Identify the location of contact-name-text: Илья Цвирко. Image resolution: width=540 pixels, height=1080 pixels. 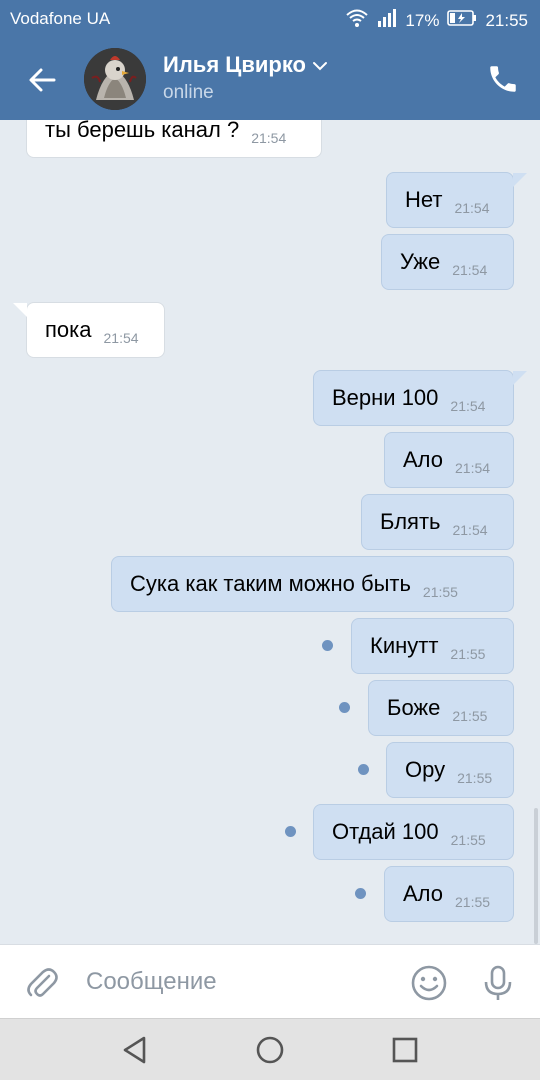
(234, 64).